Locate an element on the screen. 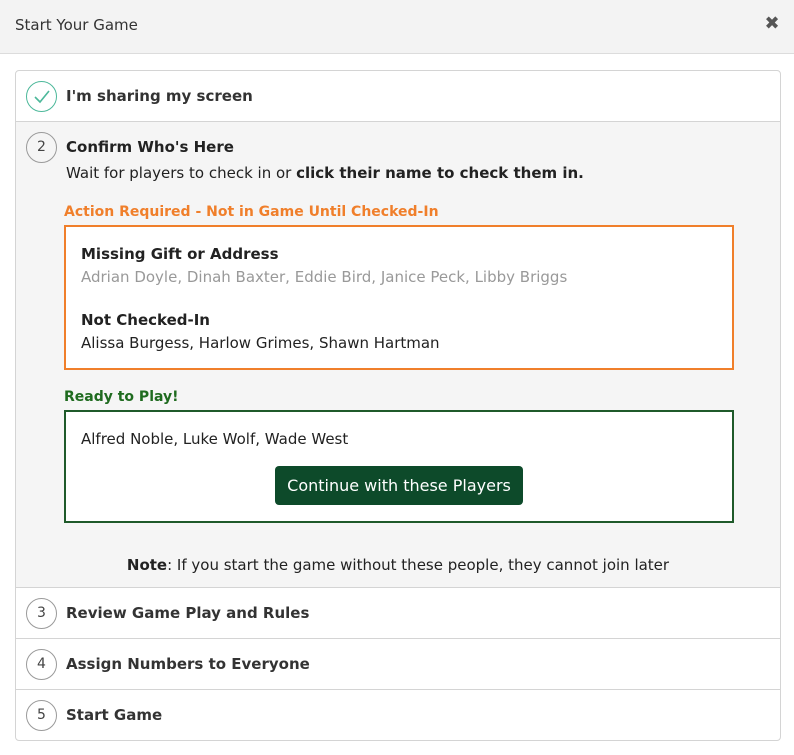 The image size is (794, 755). close-icon: ✖ is located at coordinates (772, 24).